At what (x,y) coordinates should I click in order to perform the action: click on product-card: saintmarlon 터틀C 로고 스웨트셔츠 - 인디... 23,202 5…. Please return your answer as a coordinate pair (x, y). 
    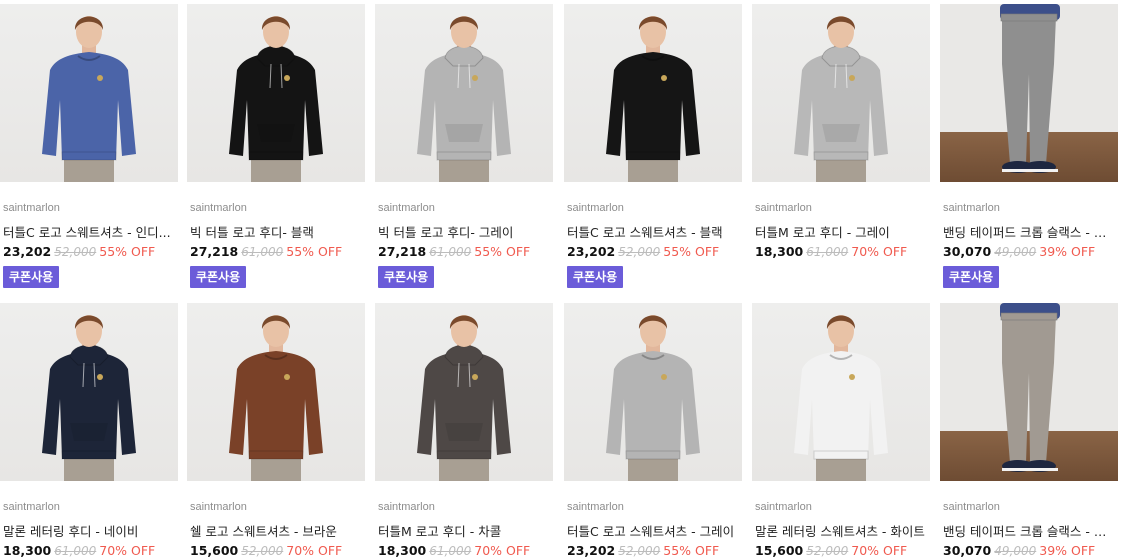
    Looking at the image, I should click on (89, 146).